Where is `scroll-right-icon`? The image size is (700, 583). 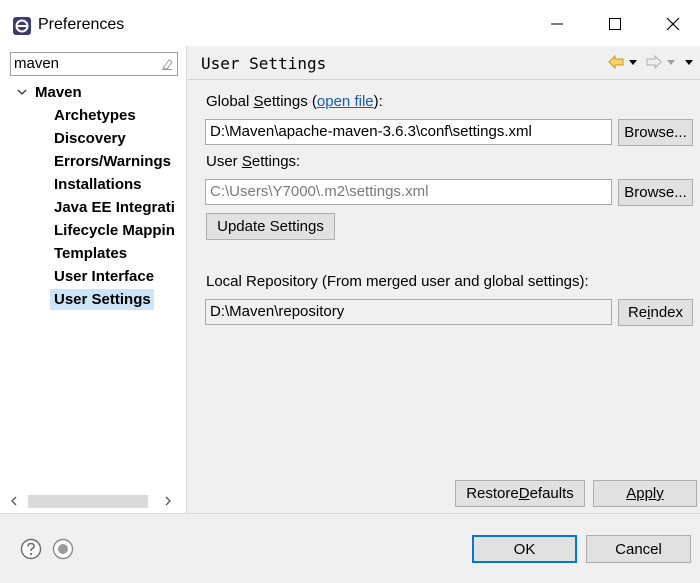
scroll-right-icon is located at coordinates (168, 501).